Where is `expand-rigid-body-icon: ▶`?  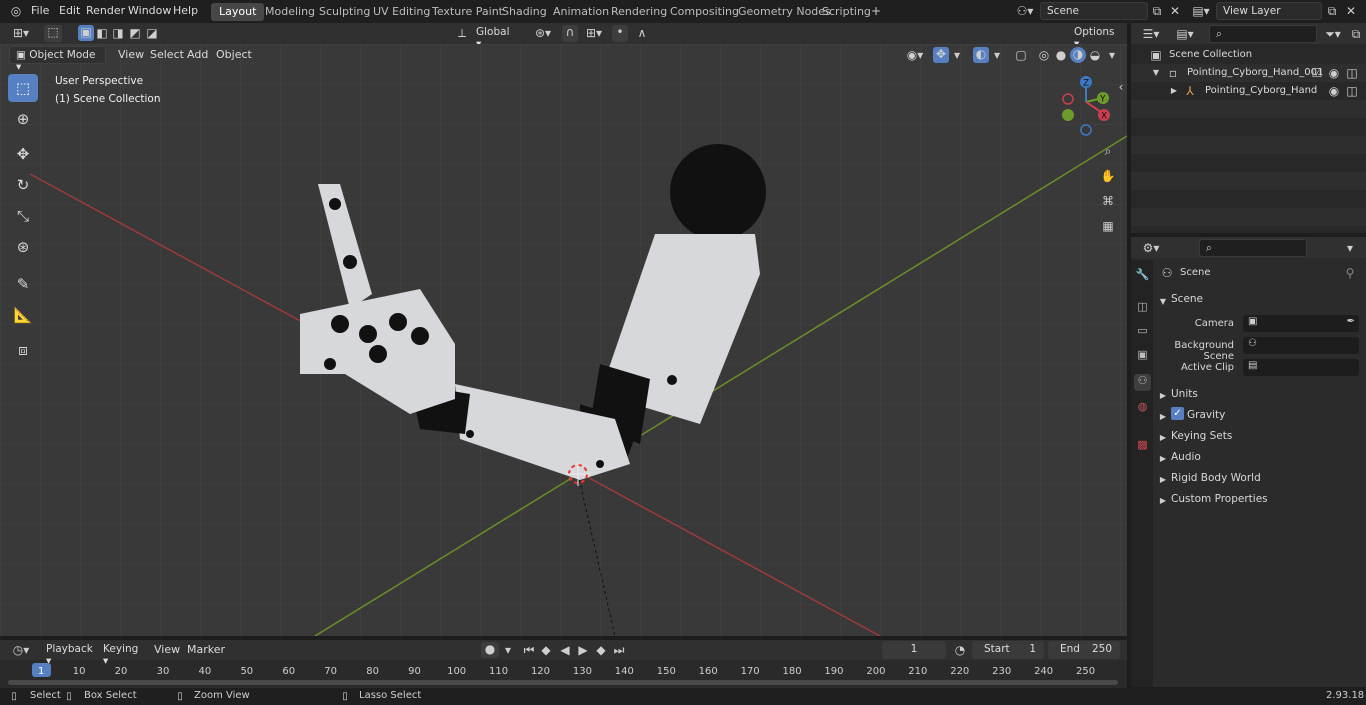 expand-rigid-body-icon: ▶ is located at coordinates (1163, 480).